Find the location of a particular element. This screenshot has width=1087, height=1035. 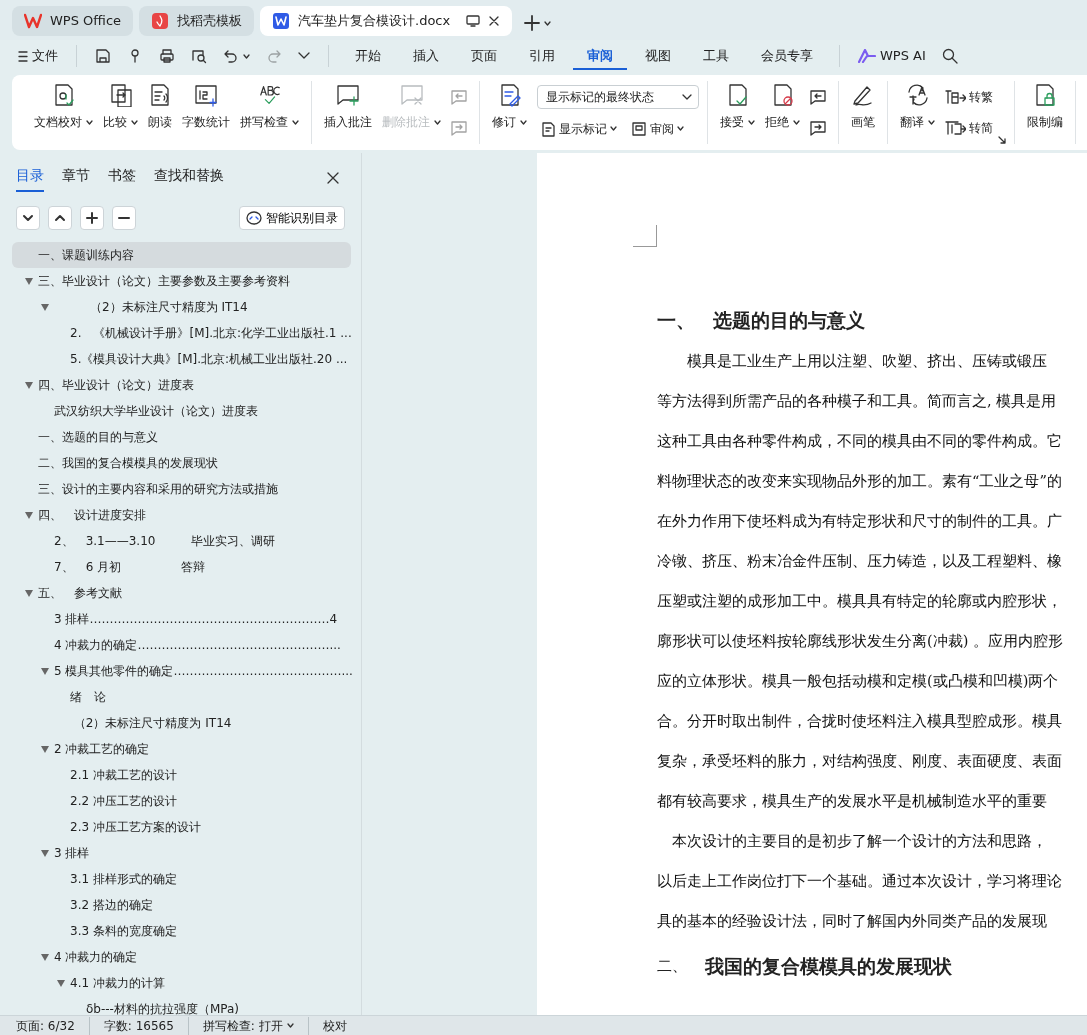

outline-item: 二、我国的复合模模具的发展现状 is located at coordinates (181, 463).